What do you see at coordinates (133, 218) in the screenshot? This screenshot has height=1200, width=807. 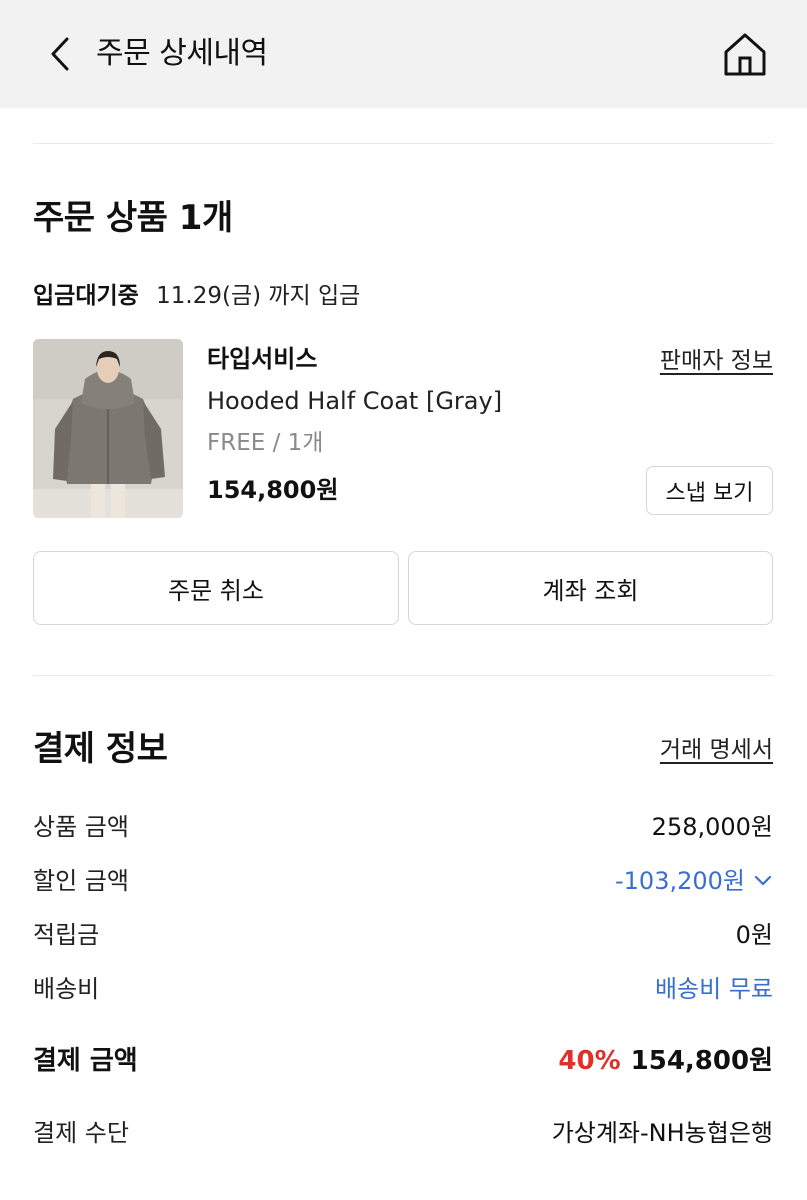 I see `order-section-title: 주문 상품 1개` at bounding box center [133, 218].